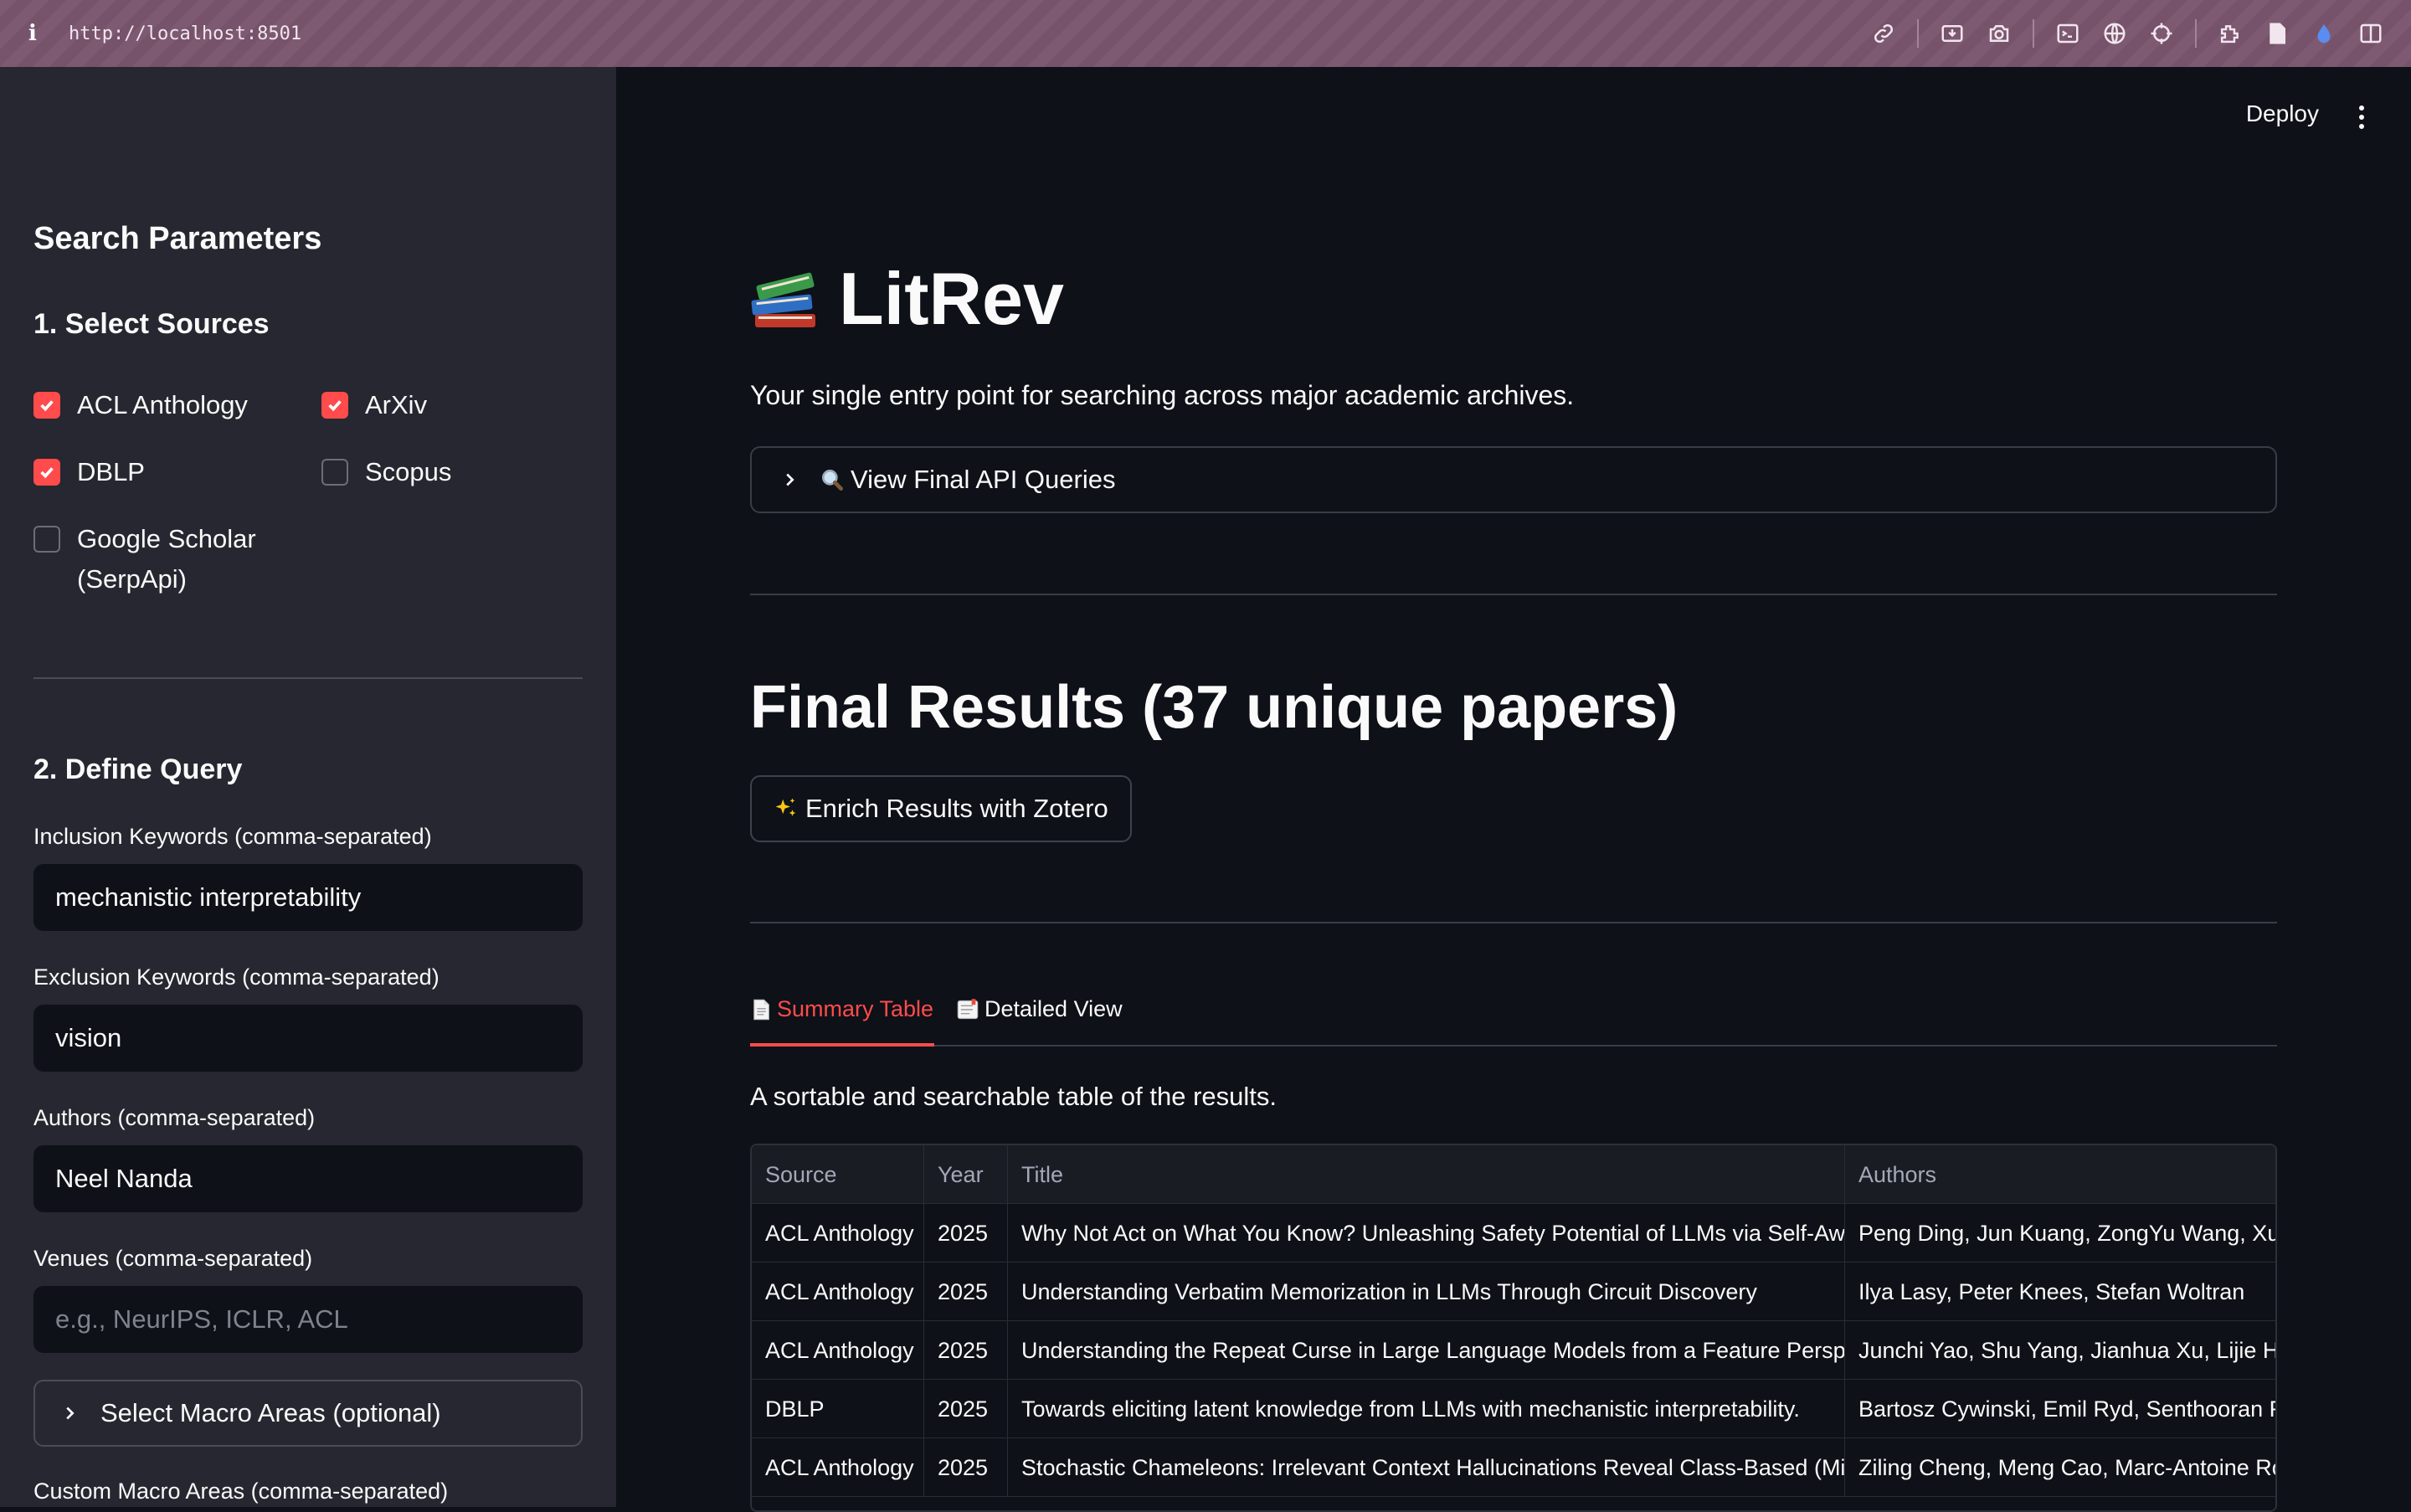  What do you see at coordinates (241, 1491) in the screenshot?
I see `custom-macro-label: Custom Macro Areas (comma-separated)` at bounding box center [241, 1491].